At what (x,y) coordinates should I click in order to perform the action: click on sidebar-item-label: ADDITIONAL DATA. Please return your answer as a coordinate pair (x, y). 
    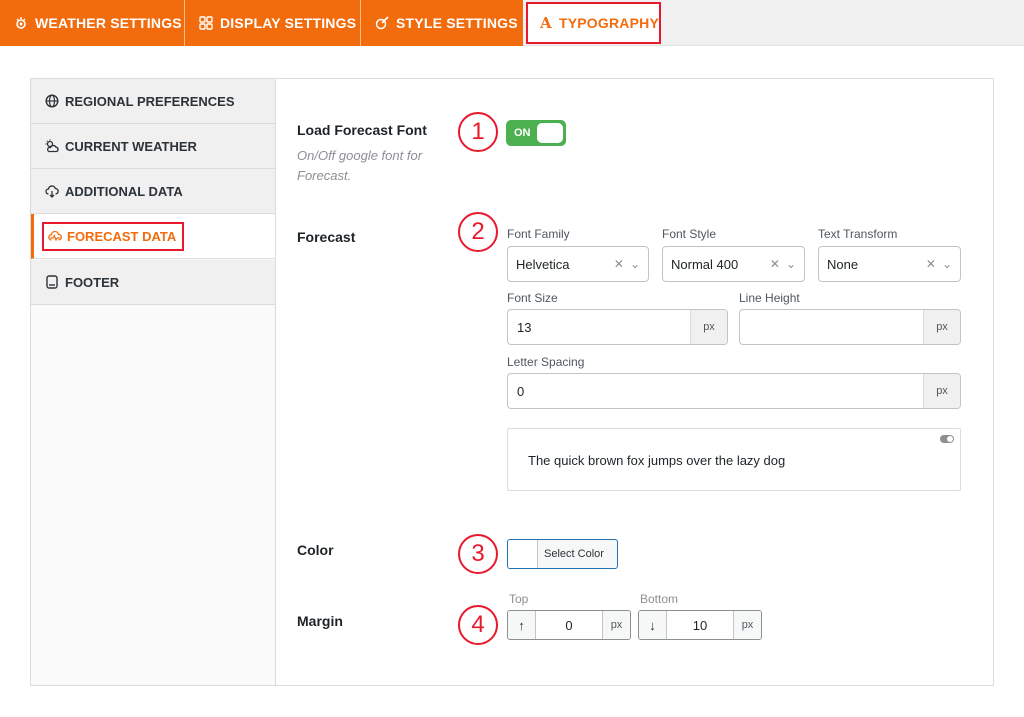
    Looking at the image, I should click on (124, 191).